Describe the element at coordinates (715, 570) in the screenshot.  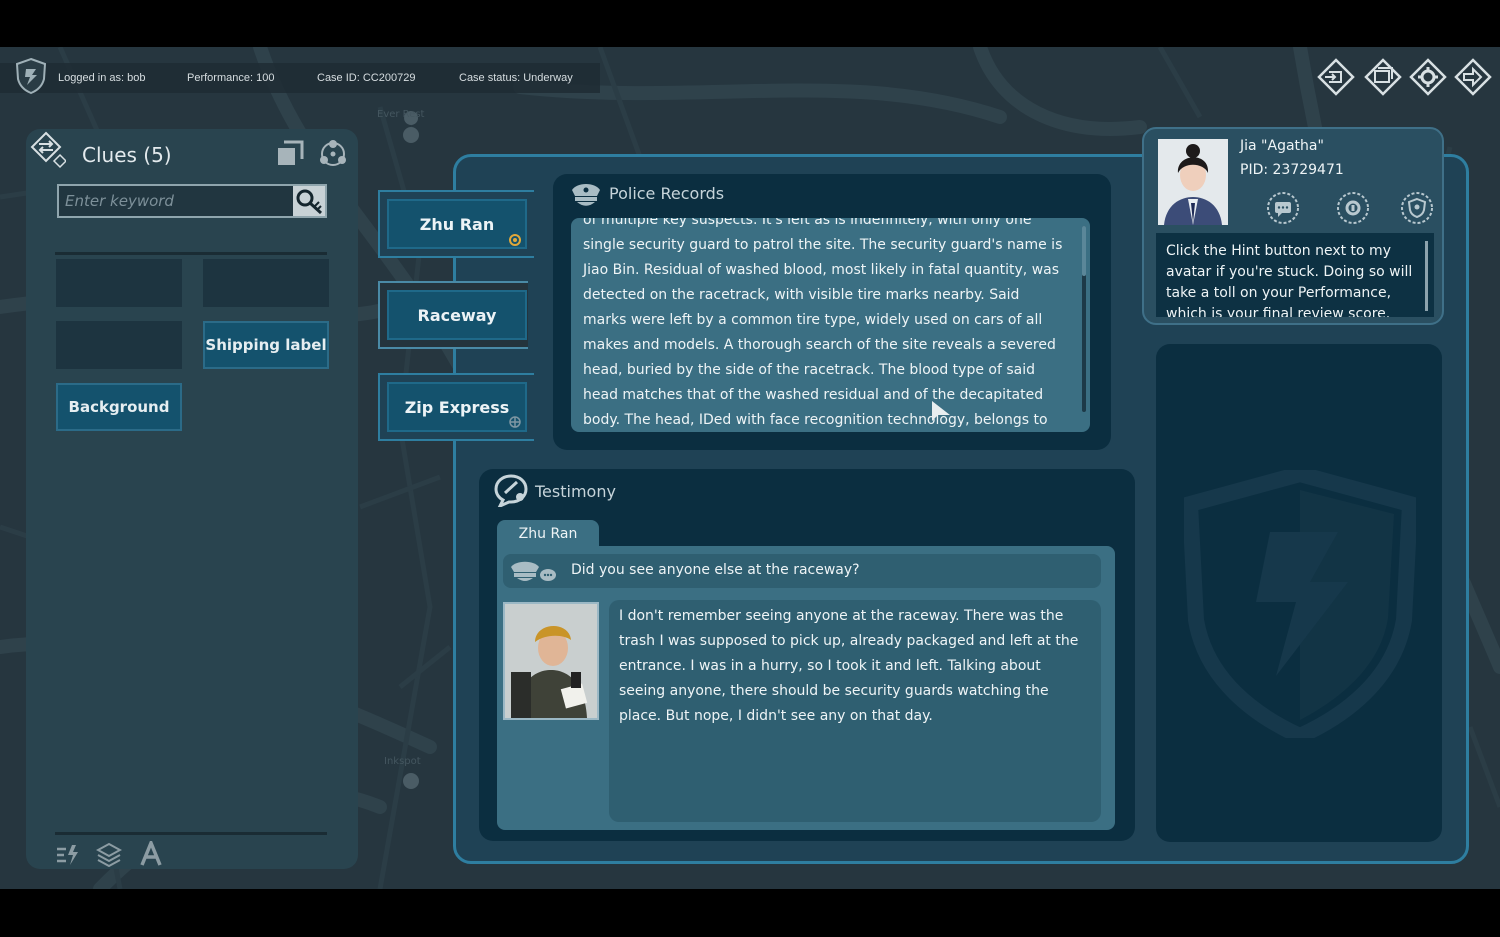
I see `question-text: Did you see anyone else at the raceway?` at that location.